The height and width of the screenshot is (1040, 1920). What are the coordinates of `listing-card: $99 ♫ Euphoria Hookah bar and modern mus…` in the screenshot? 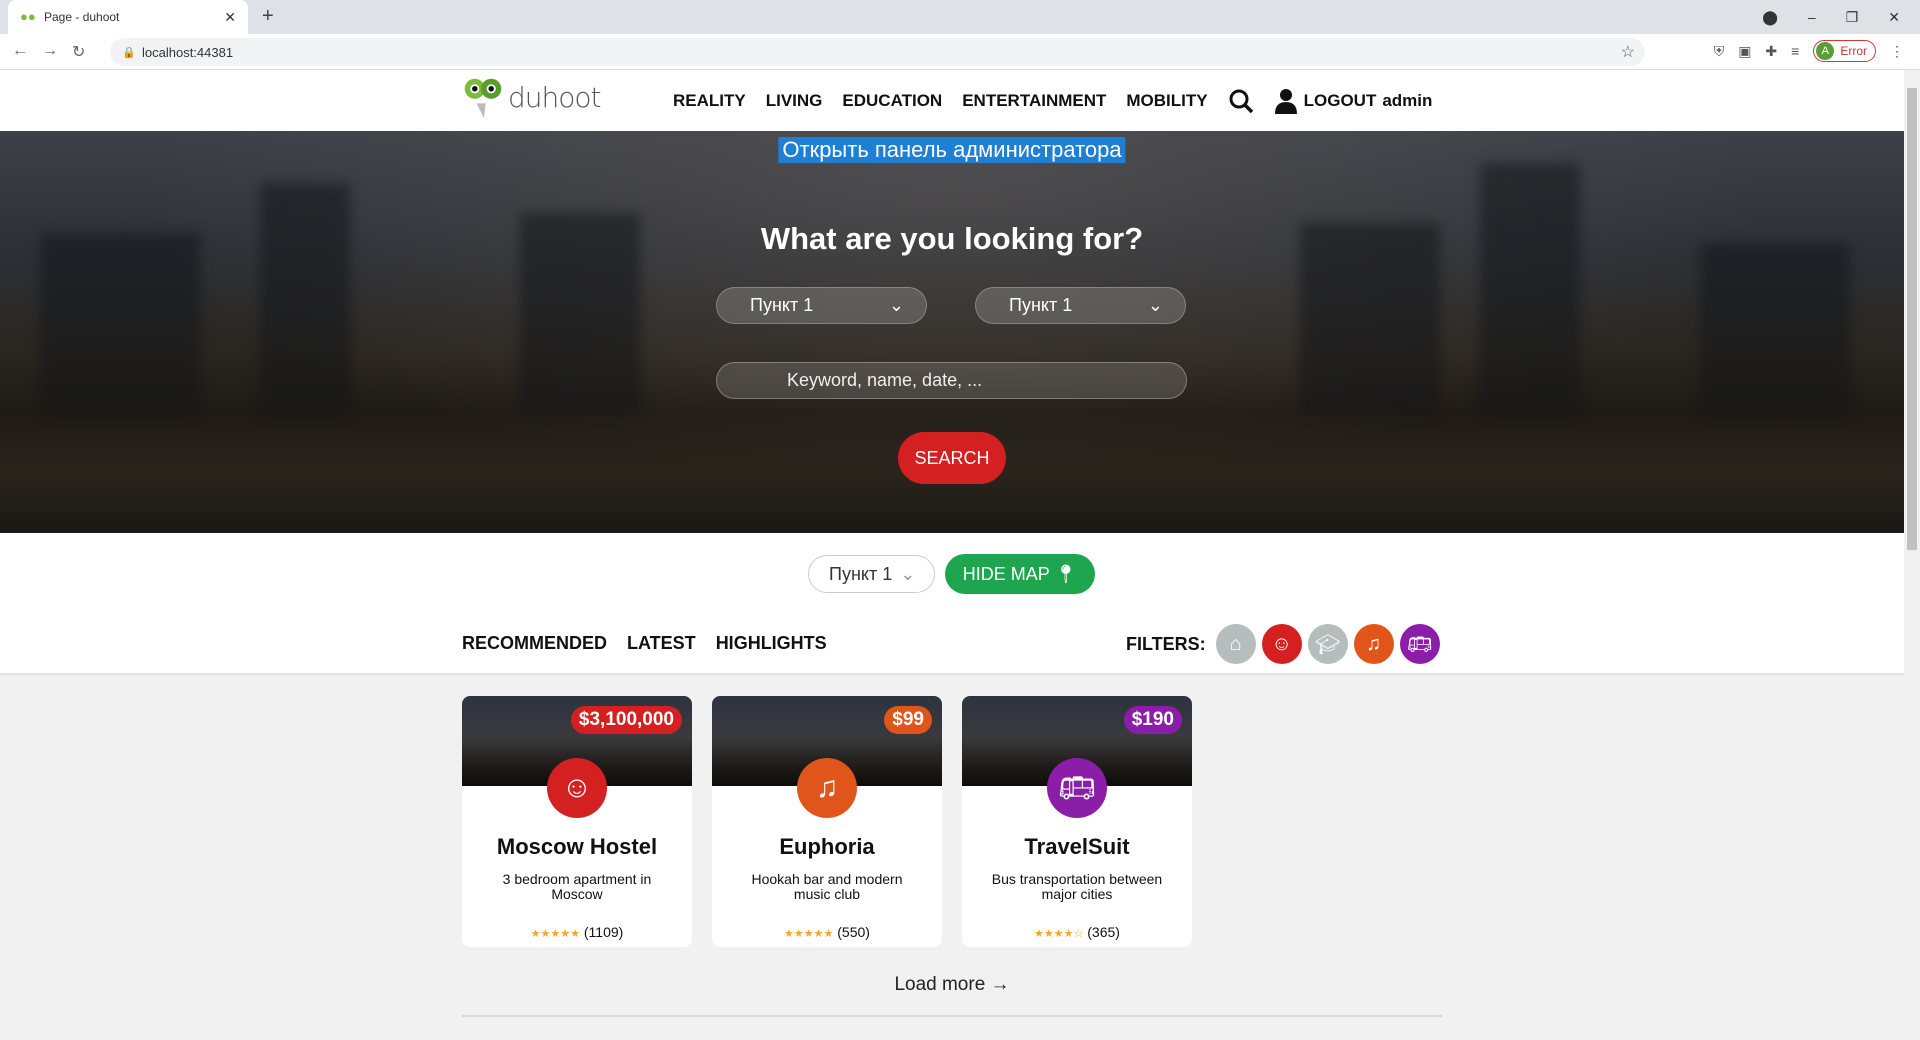 It's located at (827, 821).